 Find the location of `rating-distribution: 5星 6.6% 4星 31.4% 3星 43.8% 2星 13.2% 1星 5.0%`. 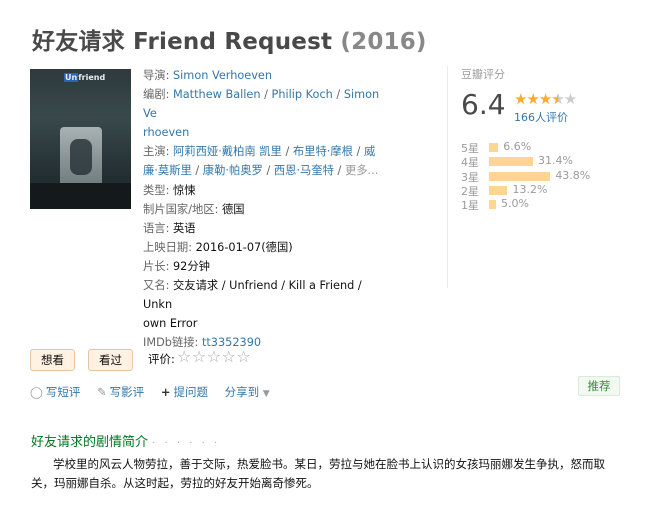

rating-distribution: 5星 6.6% 4星 31.4% 3星 43.8% 2星 13.2% 1星 5.0% is located at coordinates (541, 176).